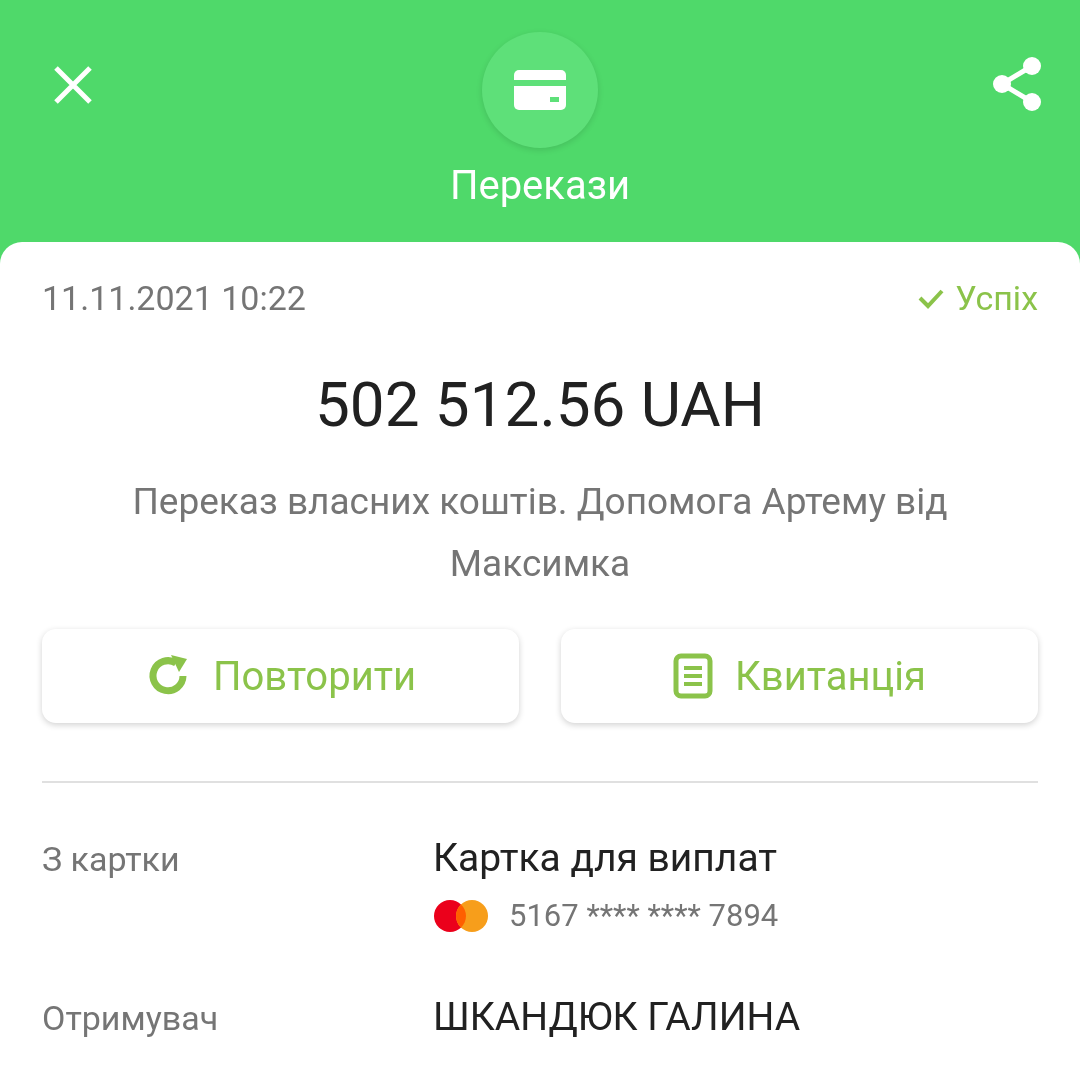 The width and height of the screenshot is (1080, 1080). Describe the element at coordinates (280, 676) in the screenshot. I see `repeat-button: Повторити` at that location.